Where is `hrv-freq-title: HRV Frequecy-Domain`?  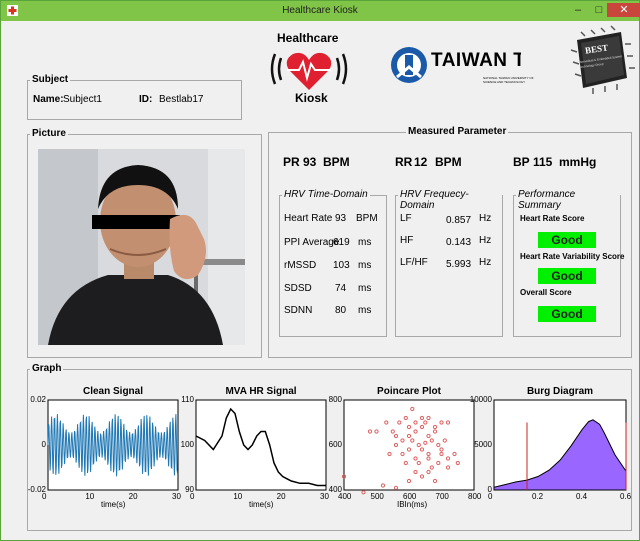
hrv-freq-title: HRV Frequecy-Domain is located at coordinates (450, 200).